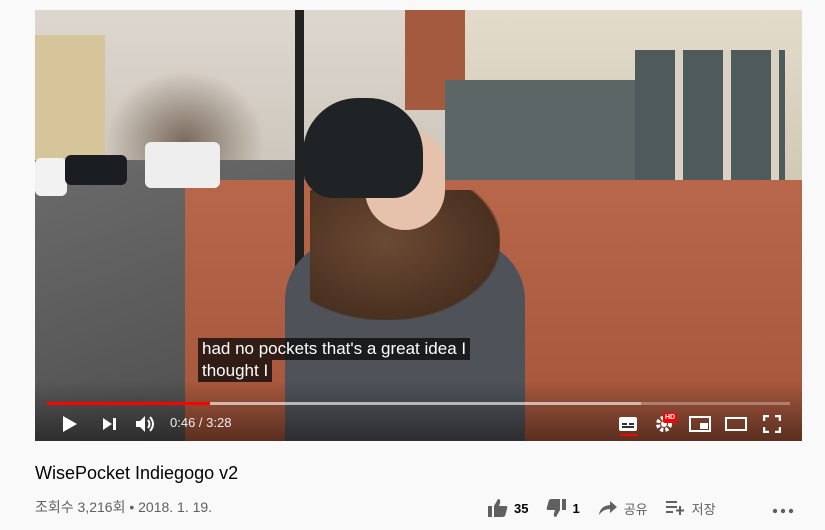 This screenshot has width=825, height=530. I want to click on more-actions-button, so click(783, 510).